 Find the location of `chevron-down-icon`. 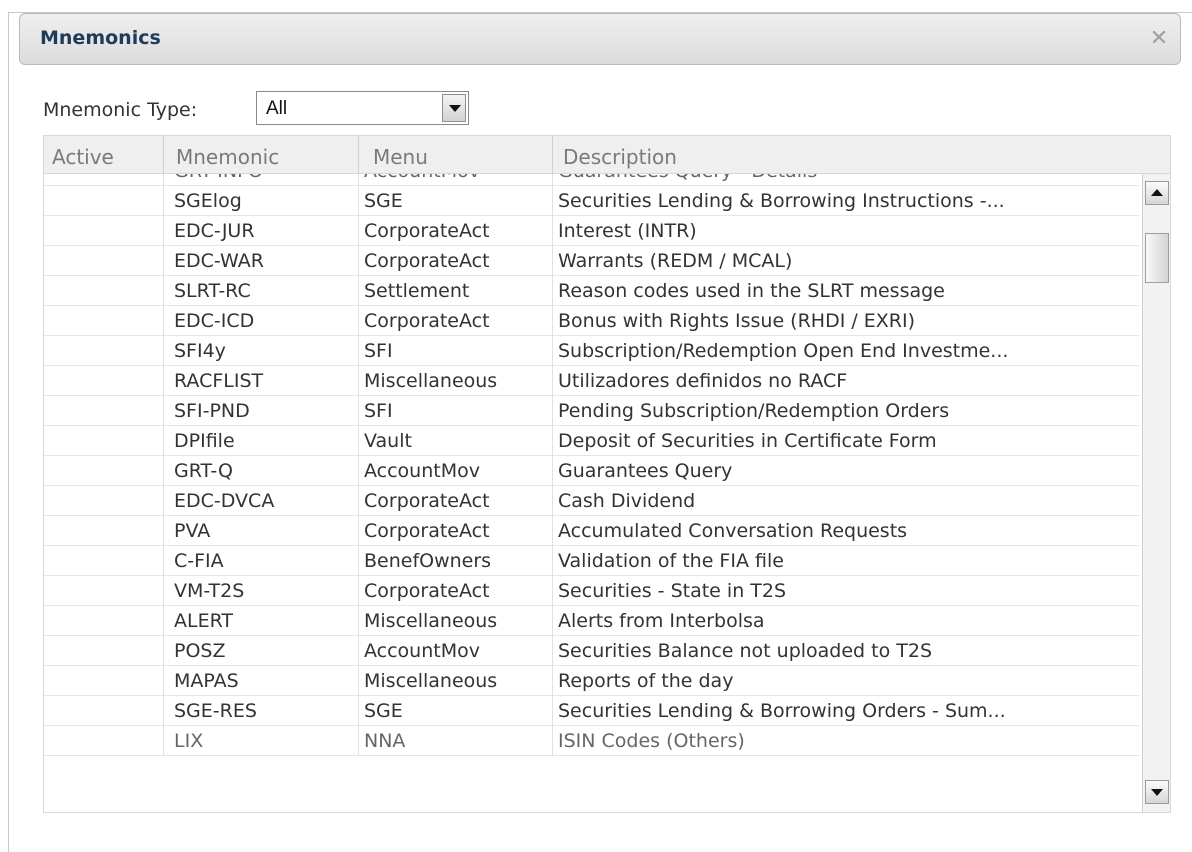

chevron-down-icon is located at coordinates (454, 108).